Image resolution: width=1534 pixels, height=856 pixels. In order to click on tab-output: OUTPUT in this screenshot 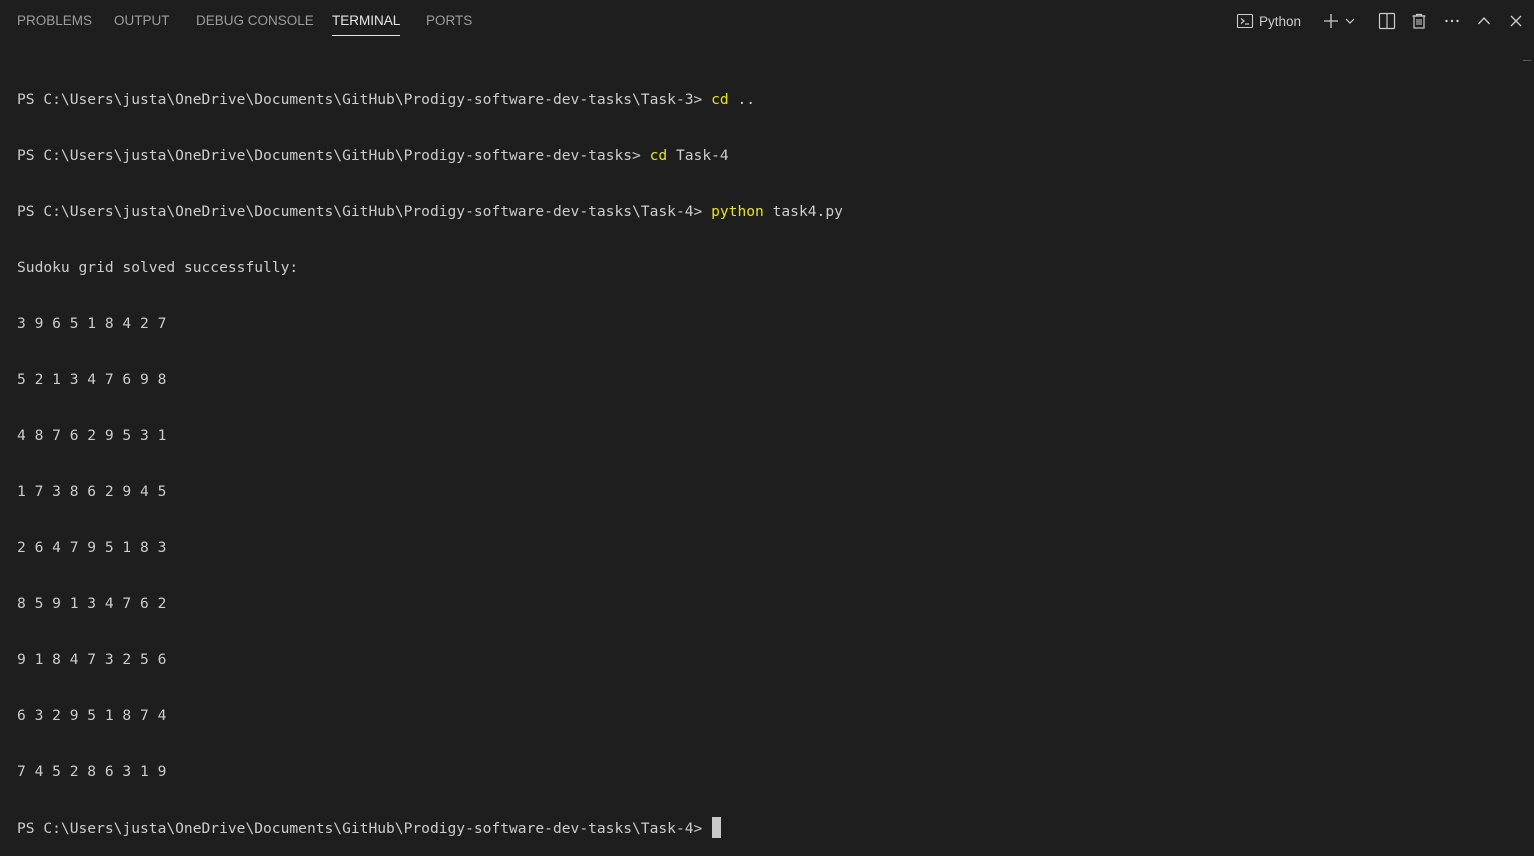, I will do `click(142, 24)`.